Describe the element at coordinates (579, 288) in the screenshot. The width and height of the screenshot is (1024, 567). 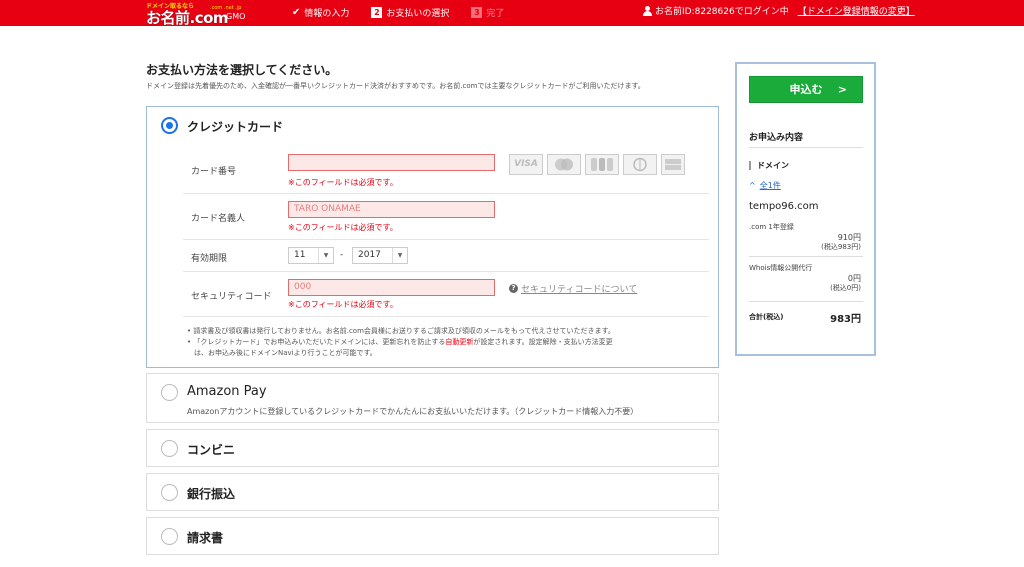
I see `security-code-help-link: セキュリティコードについて` at that location.